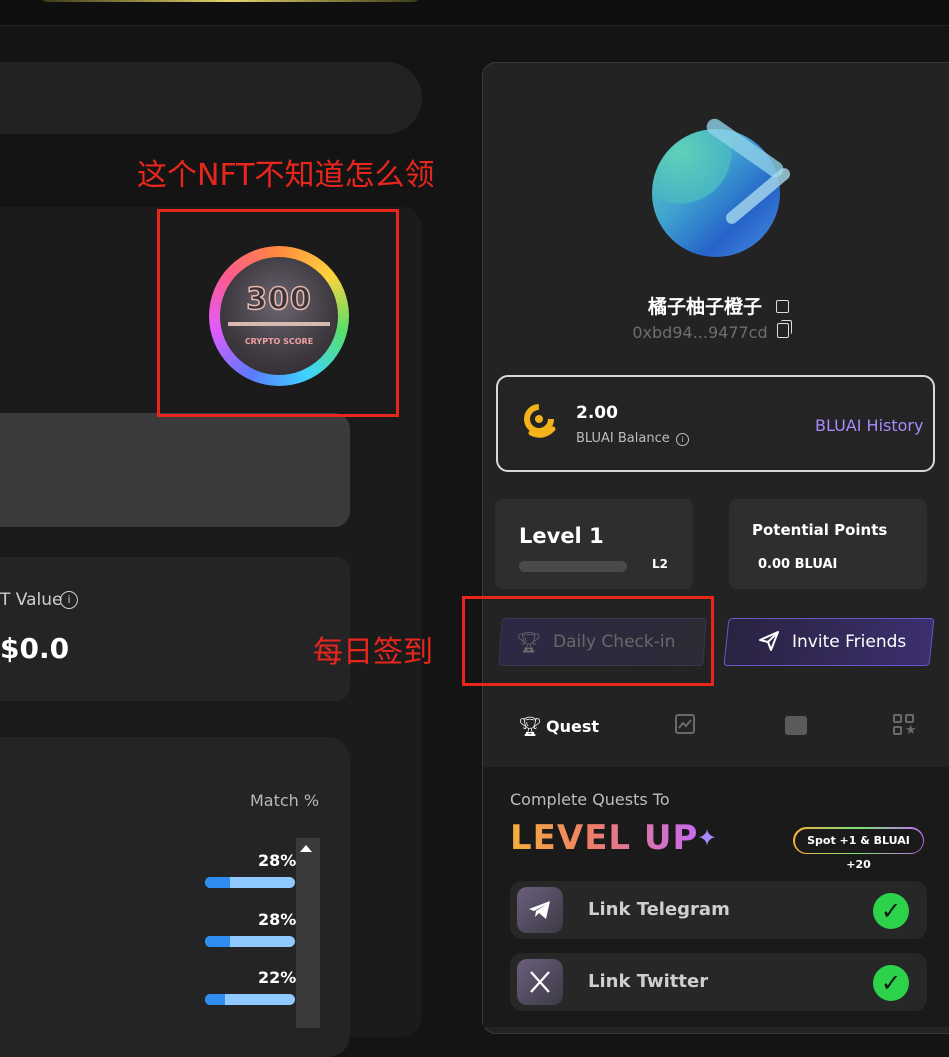  I want to click on telegram-icon, so click(540, 910).